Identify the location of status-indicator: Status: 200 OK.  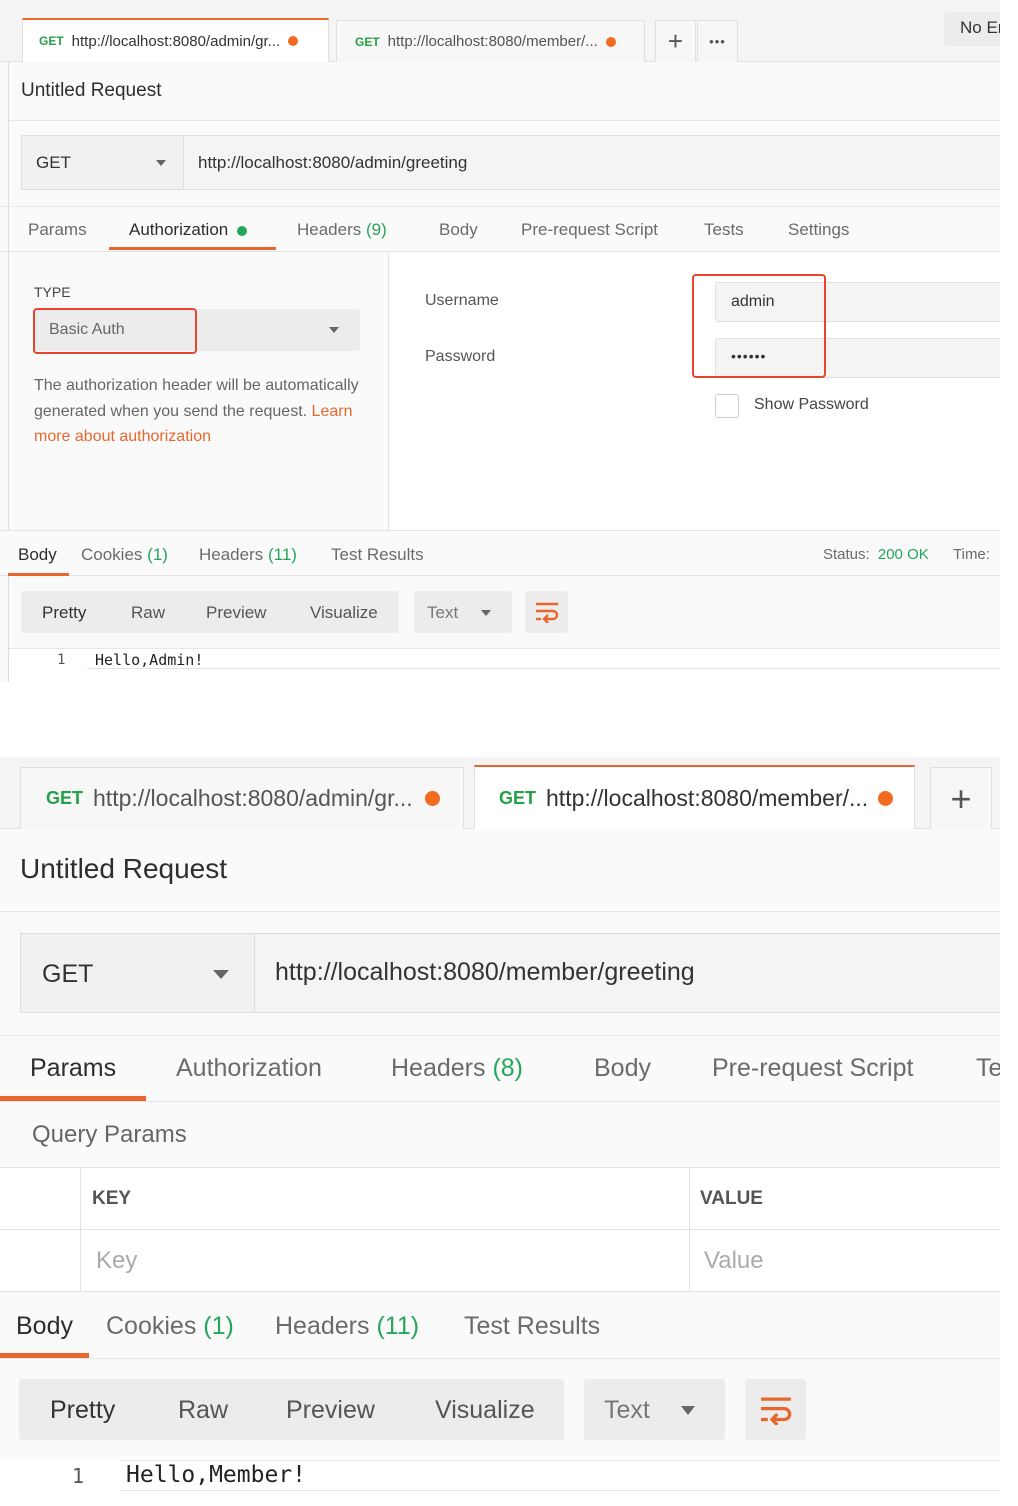
(876, 554).